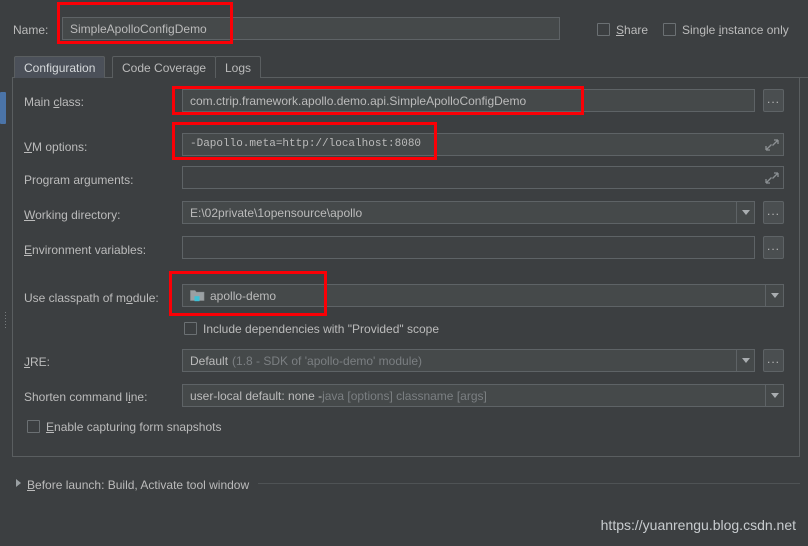  What do you see at coordinates (327, 360) in the screenshot?
I see `jre-value-secondary: (1.8 - SDK of 'apollo-demo' module)` at bounding box center [327, 360].